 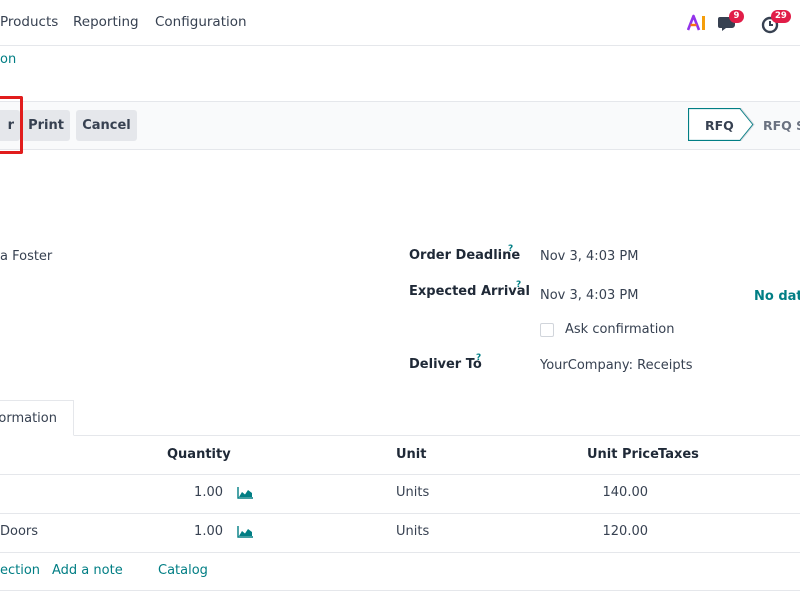 I want to click on no-data-indicator: No data, so click(x=777, y=296).